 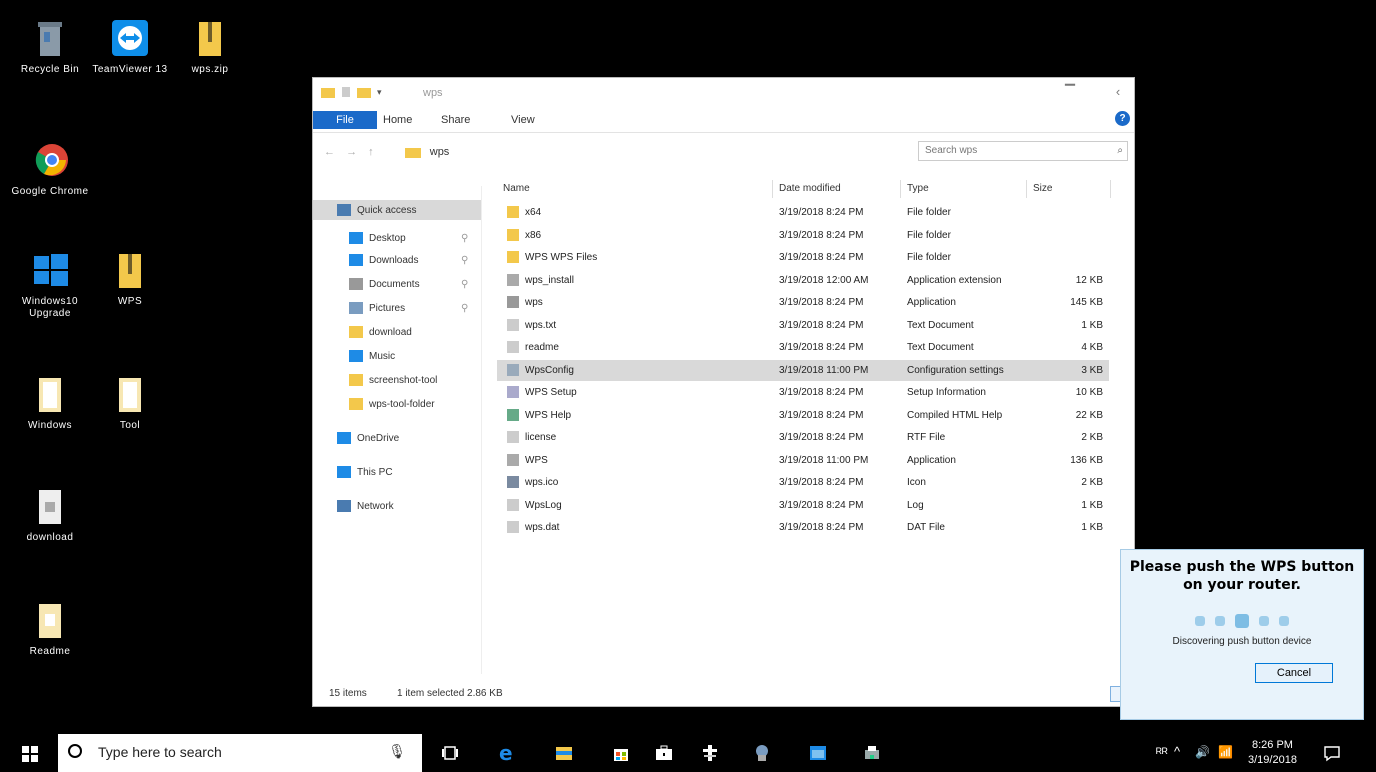 I want to click on file-row: wps.dat 3/19/2018 8:24 PM DAT File 1 KB, so click(x=803, y=527).